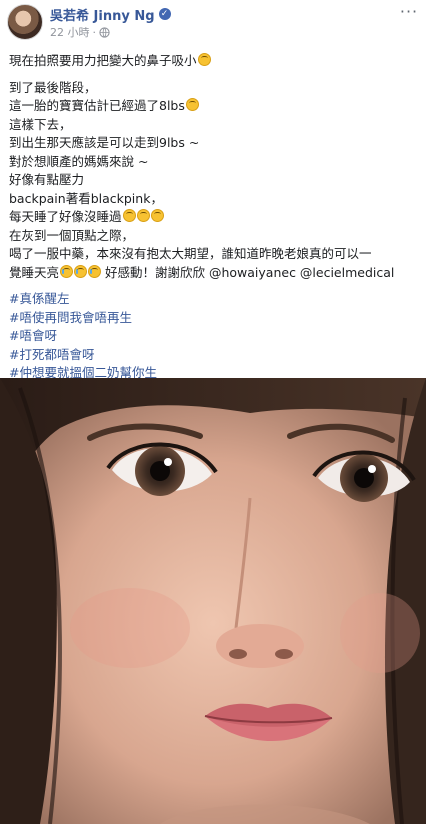 This screenshot has height=824, width=426. Describe the element at coordinates (409, 13) in the screenshot. I see `more-options-button: ···` at that location.